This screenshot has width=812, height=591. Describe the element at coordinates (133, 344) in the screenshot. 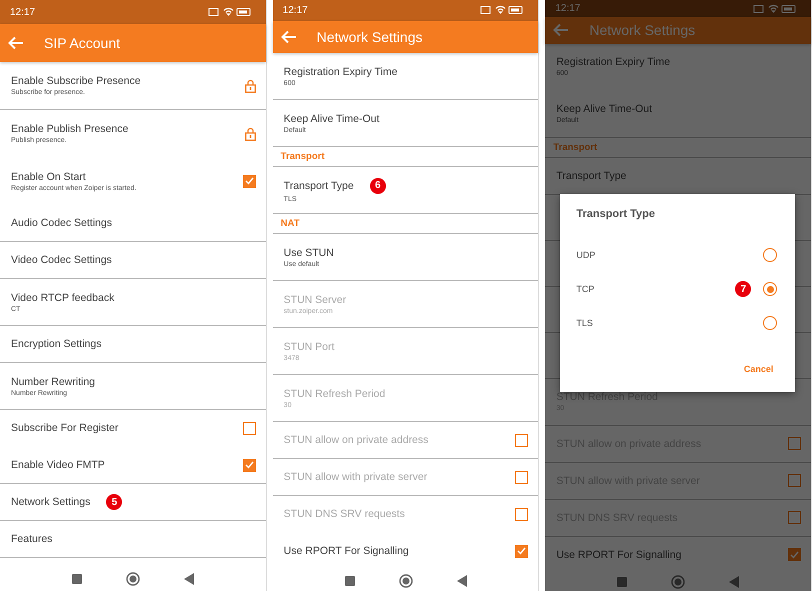

I see `settings-row: Encryption Settings` at that location.